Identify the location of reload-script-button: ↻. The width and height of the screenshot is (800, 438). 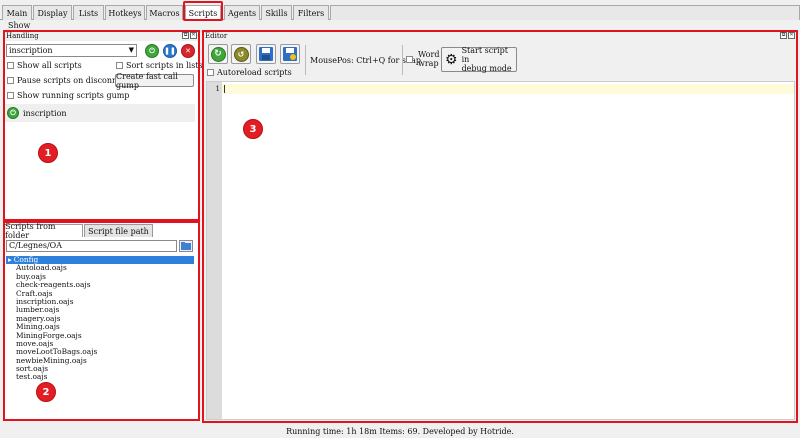
(218, 54).